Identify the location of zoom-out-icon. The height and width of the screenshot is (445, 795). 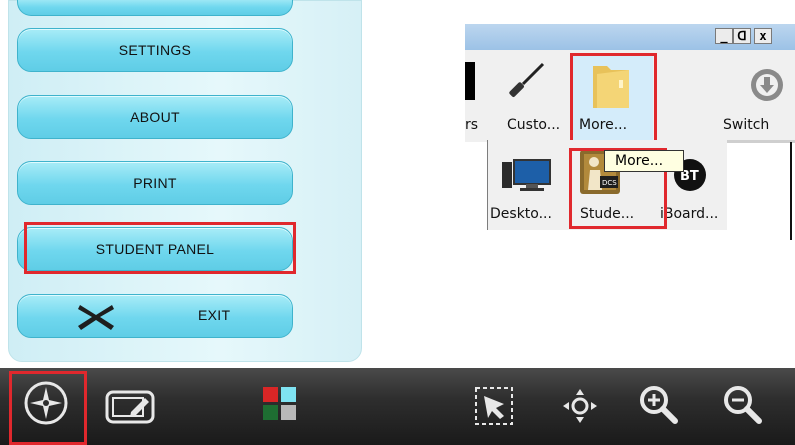
(742, 404).